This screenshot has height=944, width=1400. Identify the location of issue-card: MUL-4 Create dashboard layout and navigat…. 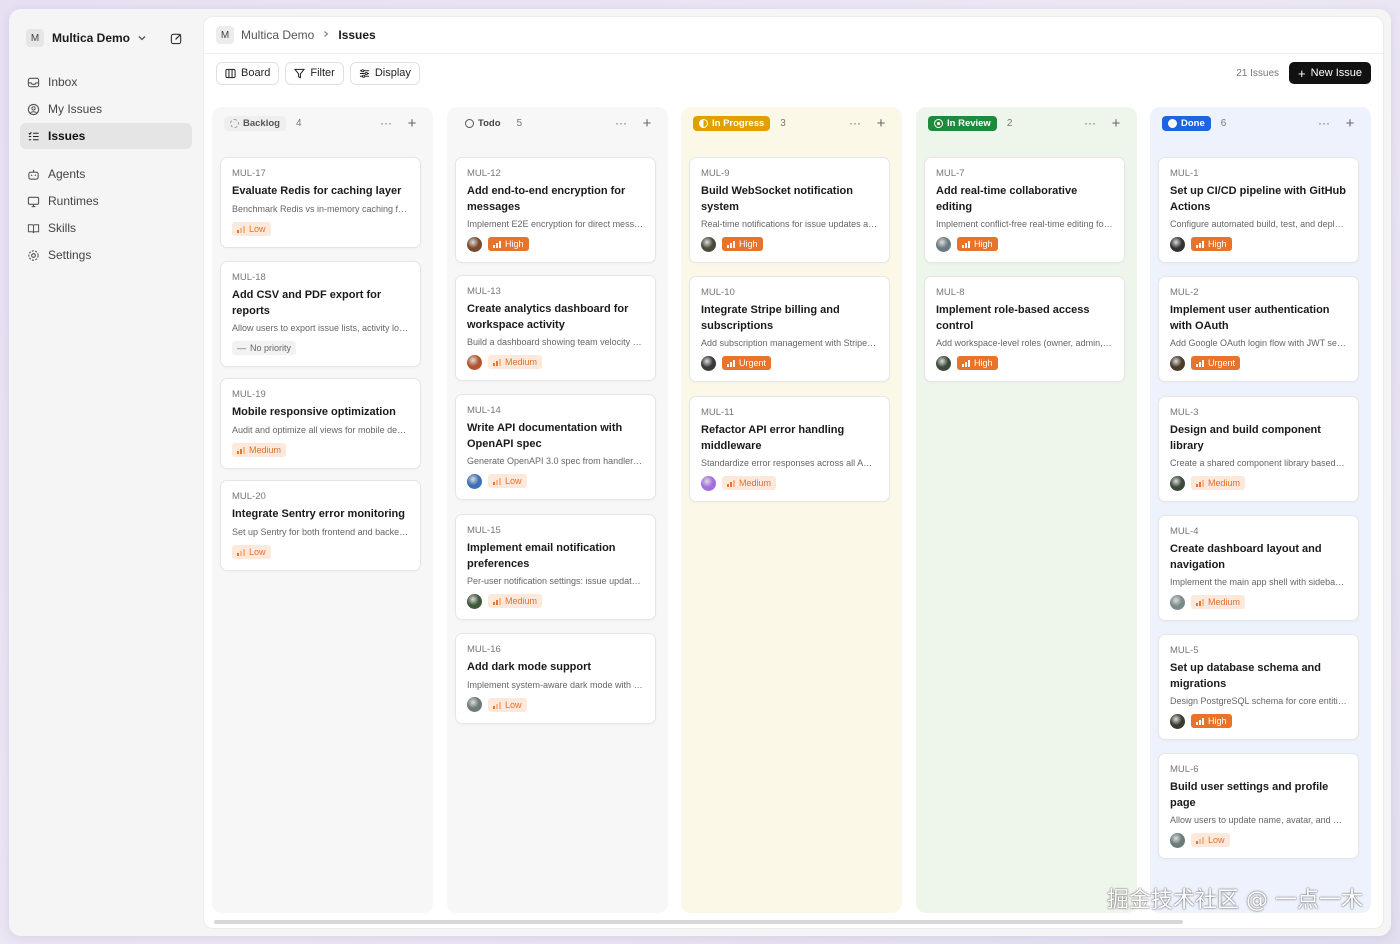
(1258, 568).